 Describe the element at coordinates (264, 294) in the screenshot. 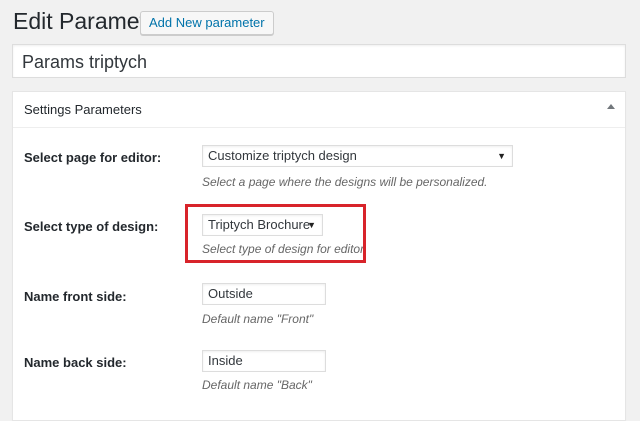

I see `front-side-input: Outside` at that location.